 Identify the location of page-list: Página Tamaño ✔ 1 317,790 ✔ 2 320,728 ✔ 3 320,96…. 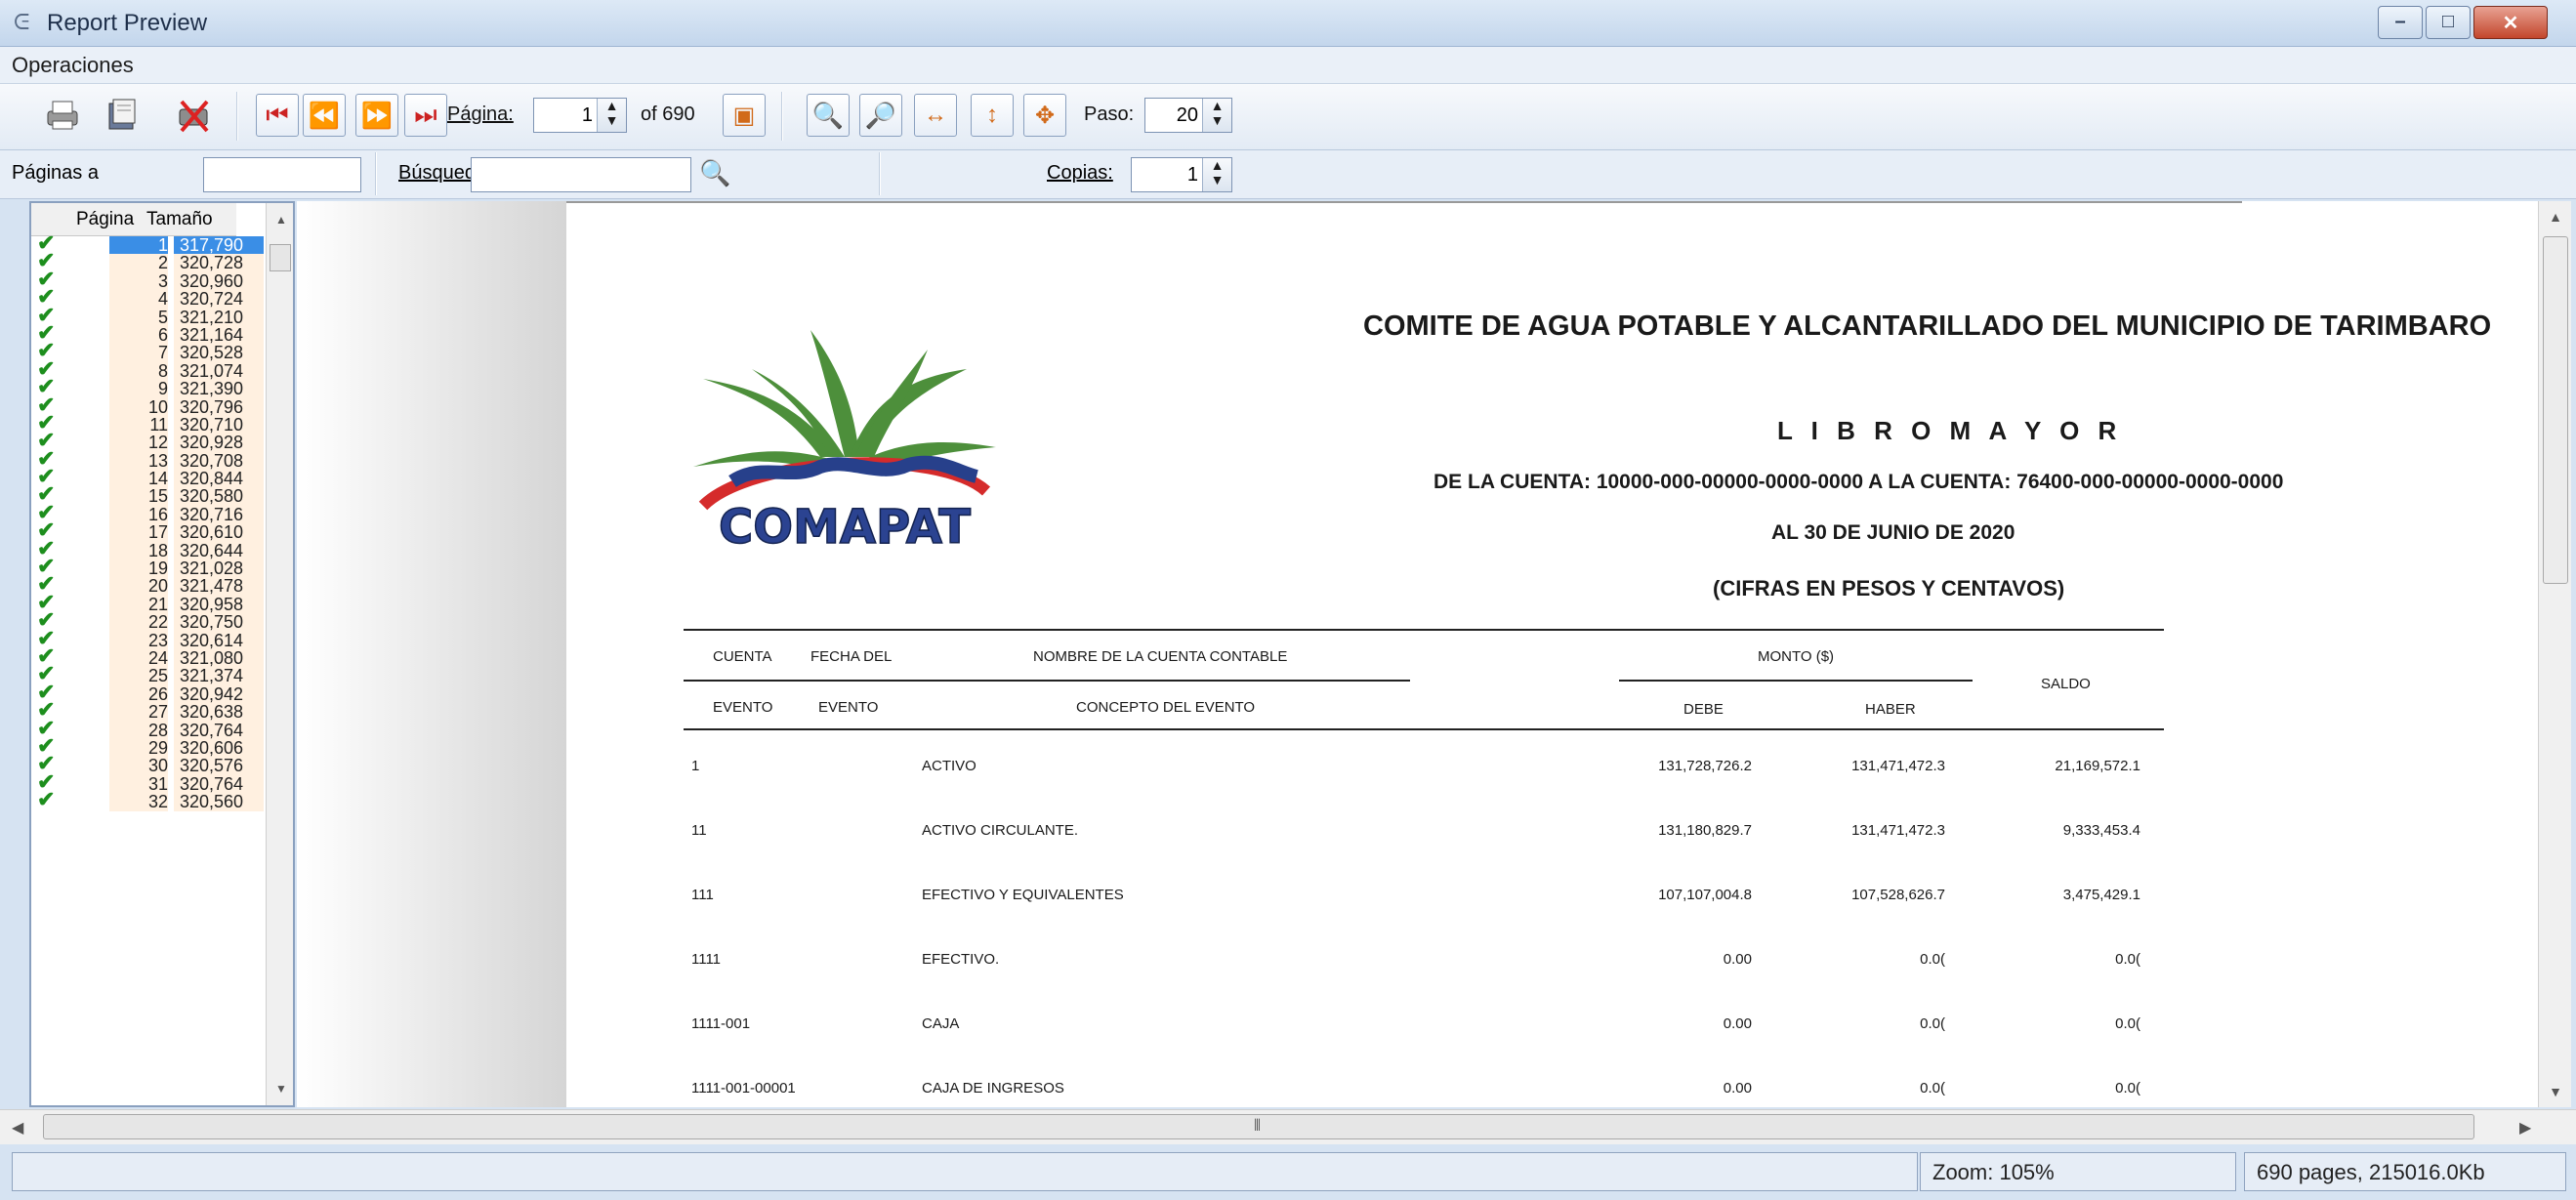
(162, 654).